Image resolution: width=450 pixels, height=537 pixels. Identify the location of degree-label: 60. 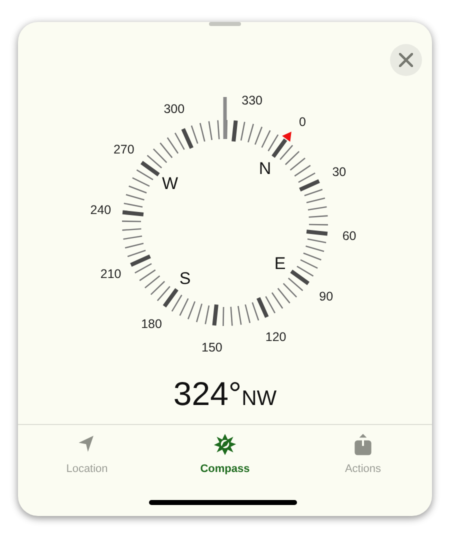
(349, 236).